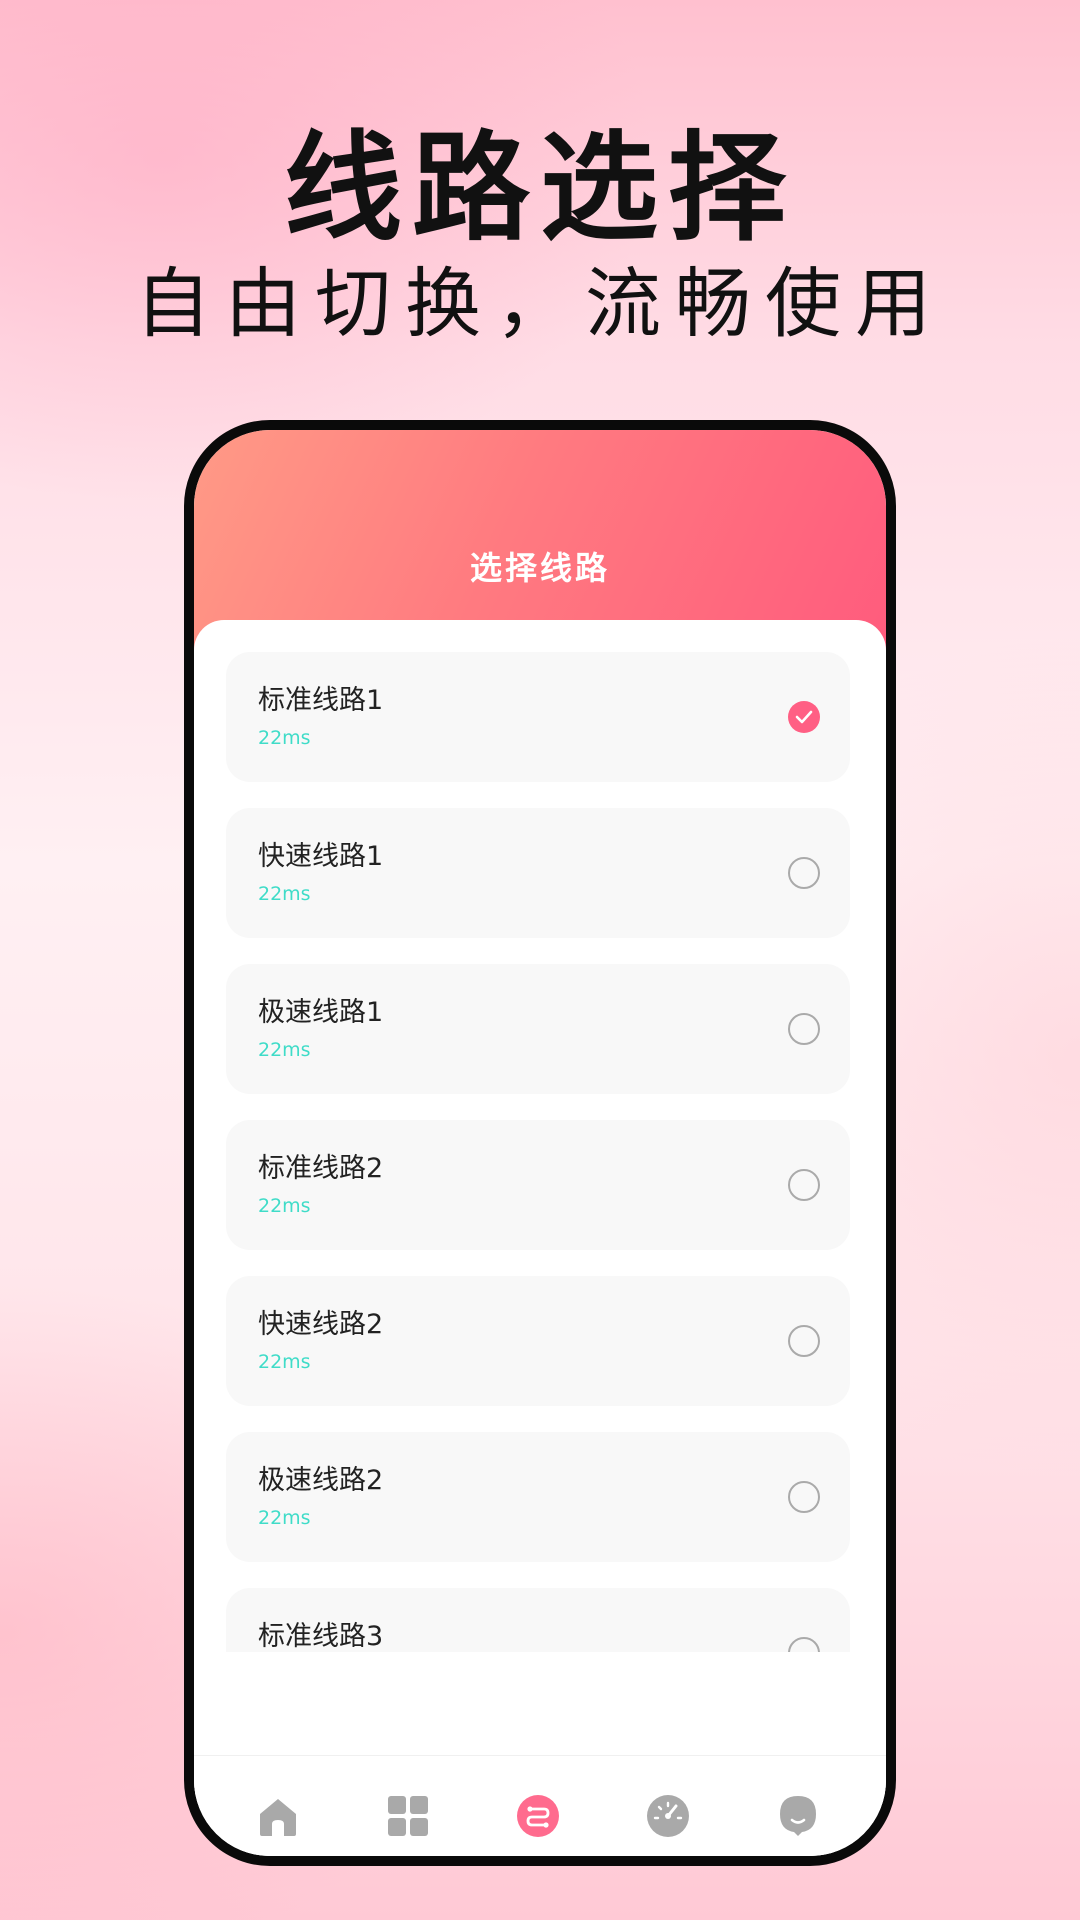 This screenshot has height=1920, width=1080. I want to click on grid-icon, so click(408, 1816).